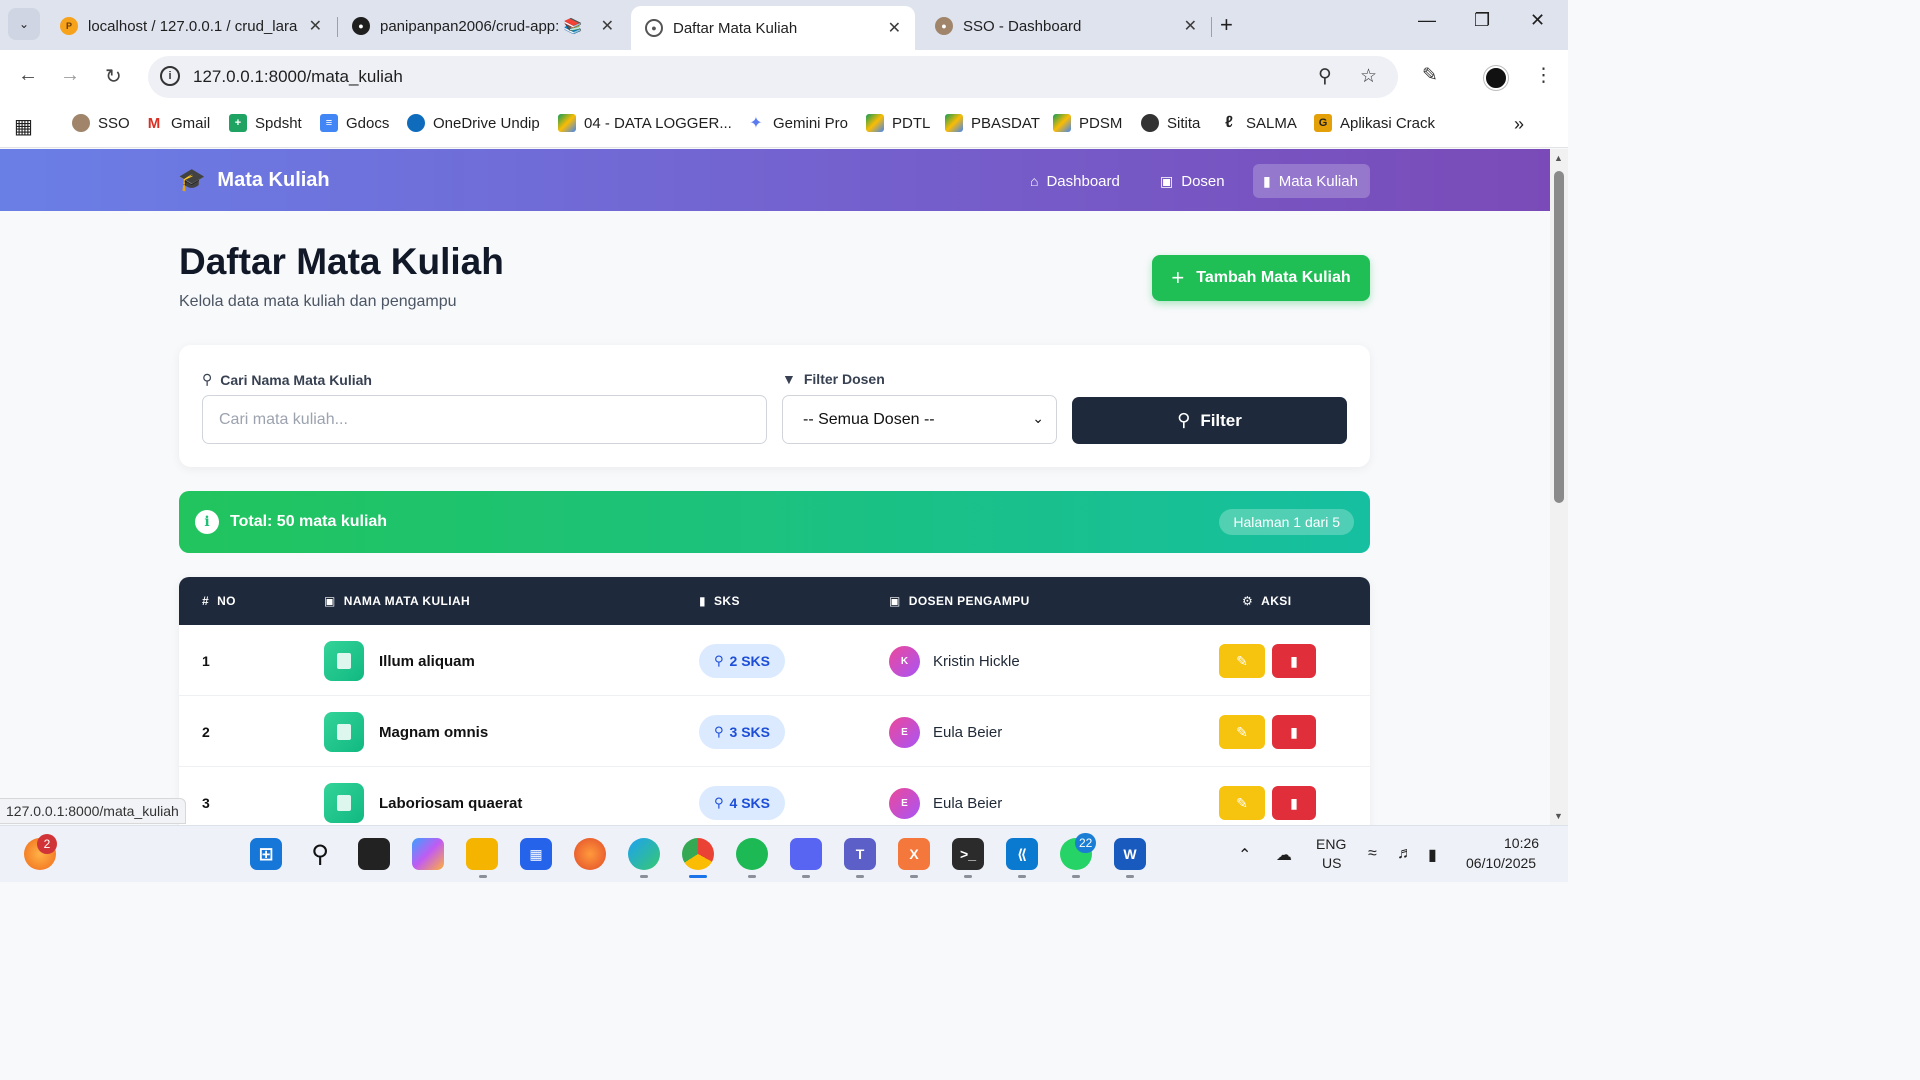  Describe the element at coordinates (1209, 420) in the screenshot. I see `filter-button: ⚲ Filter` at that location.